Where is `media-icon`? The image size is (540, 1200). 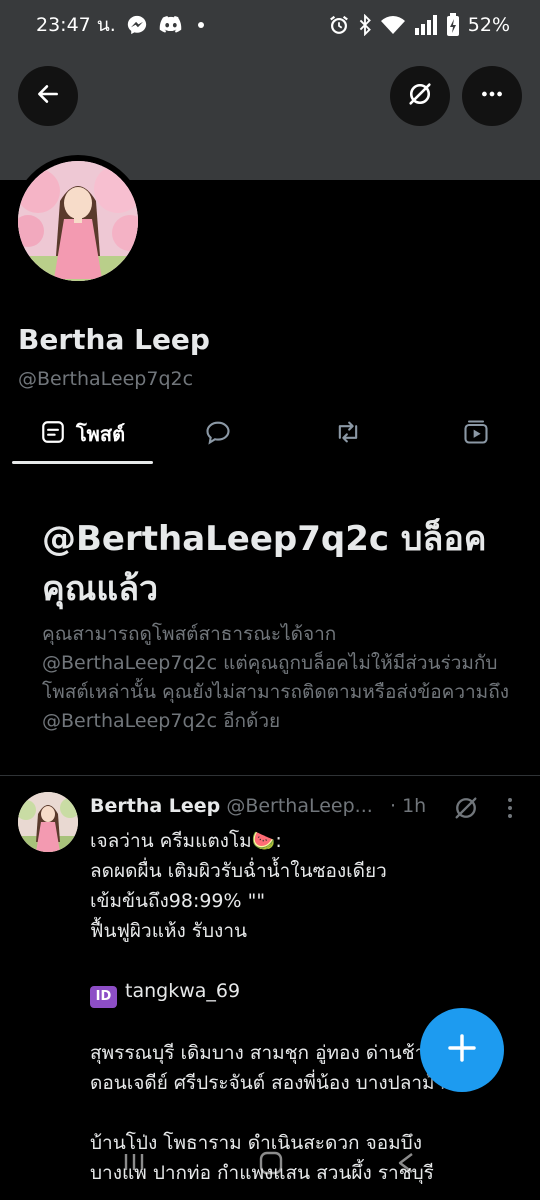 media-icon is located at coordinates (476, 434).